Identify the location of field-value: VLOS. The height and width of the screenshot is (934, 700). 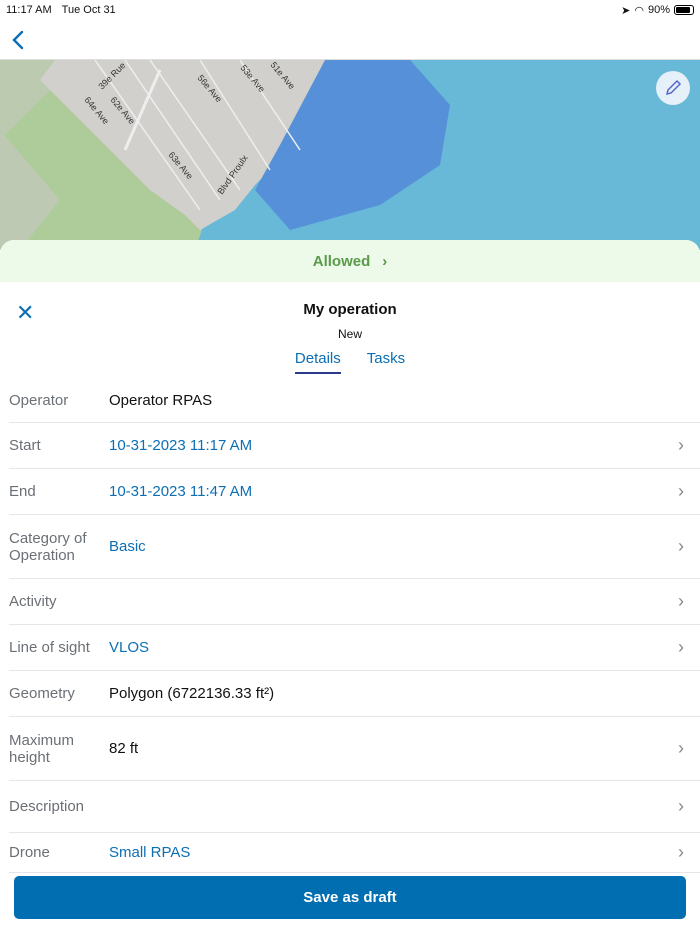
(129, 647).